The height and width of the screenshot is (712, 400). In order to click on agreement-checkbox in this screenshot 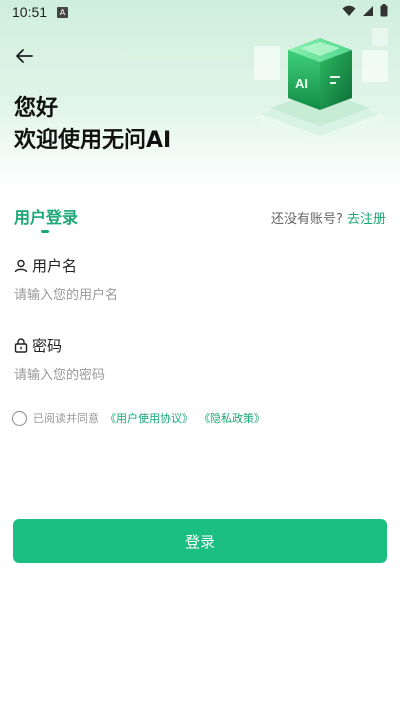, I will do `click(19, 418)`.